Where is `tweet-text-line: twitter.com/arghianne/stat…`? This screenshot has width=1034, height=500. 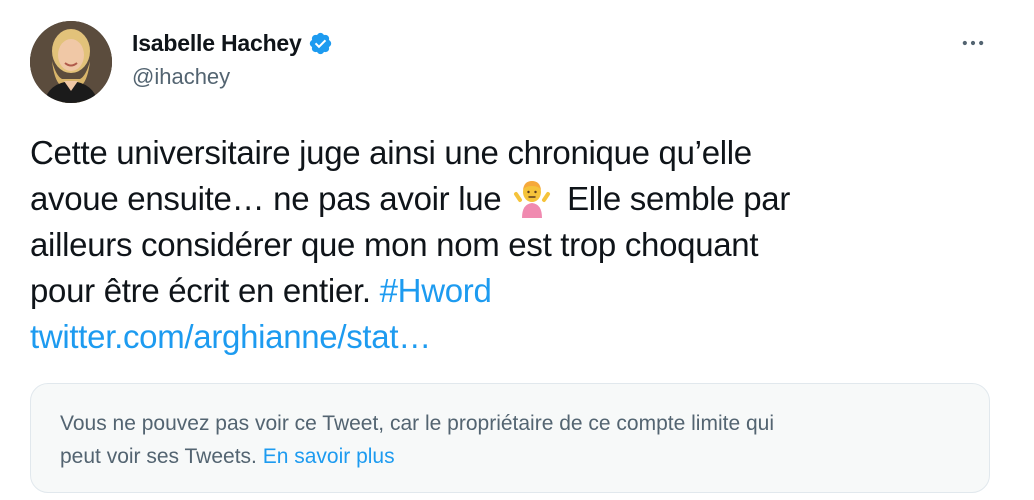 tweet-text-line: twitter.com/arghianne/stat… is located at coordinates (510, 337).